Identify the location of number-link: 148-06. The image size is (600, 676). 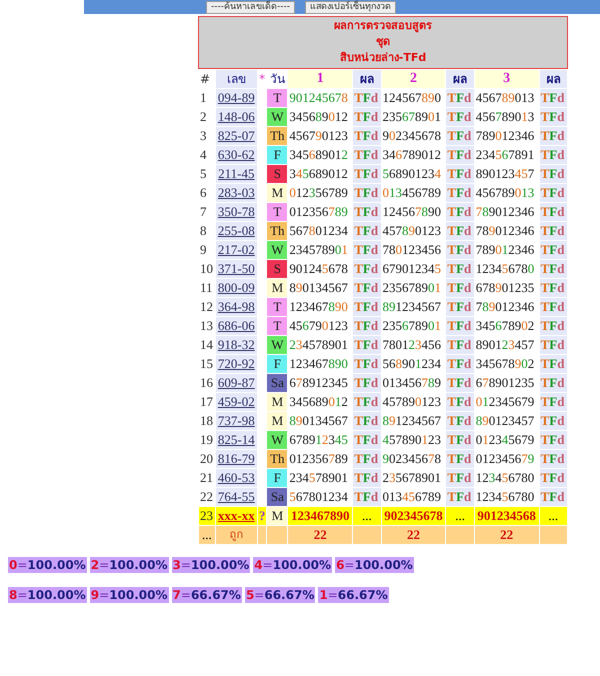
(236, 116).